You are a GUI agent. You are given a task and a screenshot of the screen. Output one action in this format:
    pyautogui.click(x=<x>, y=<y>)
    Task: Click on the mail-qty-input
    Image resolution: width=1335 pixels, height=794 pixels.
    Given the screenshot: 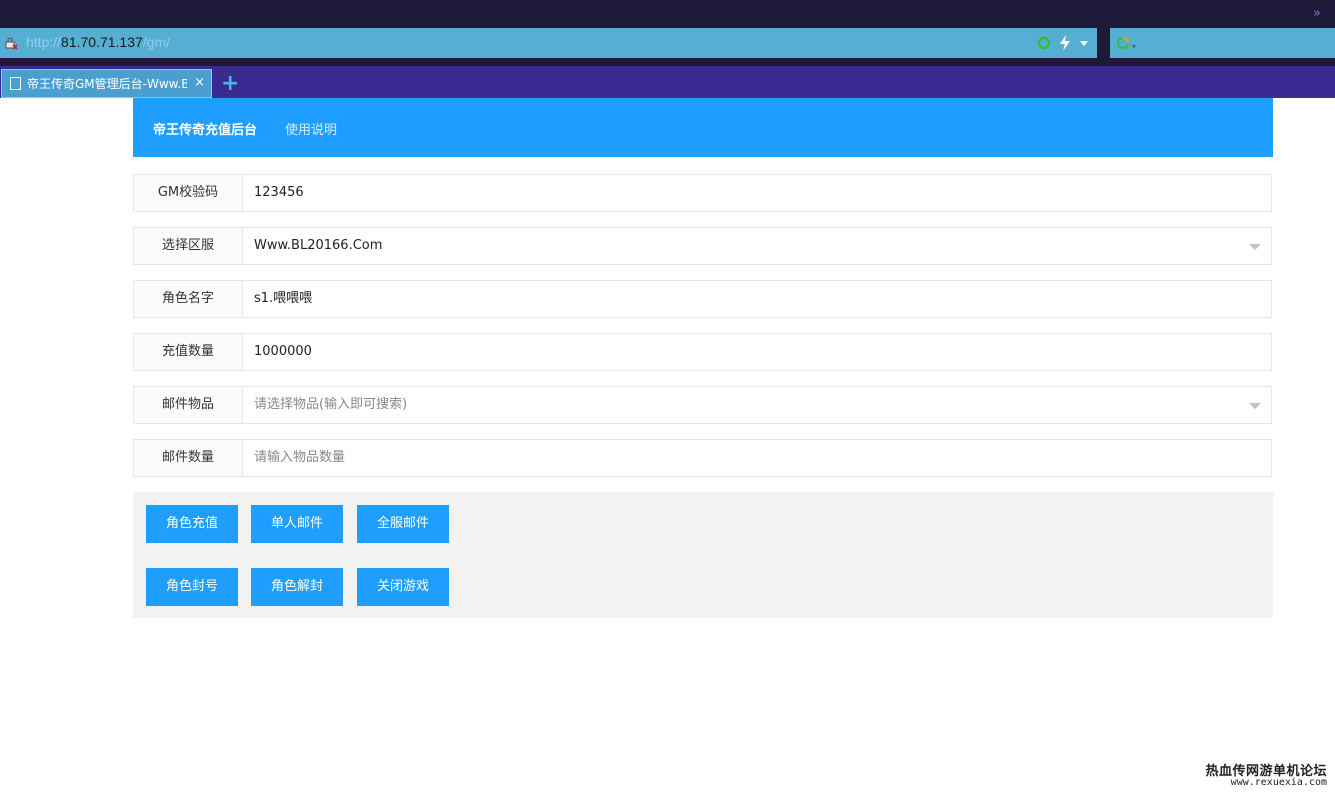 What is the action you would take?
    pyautogui.click(x=734, y=458)
    